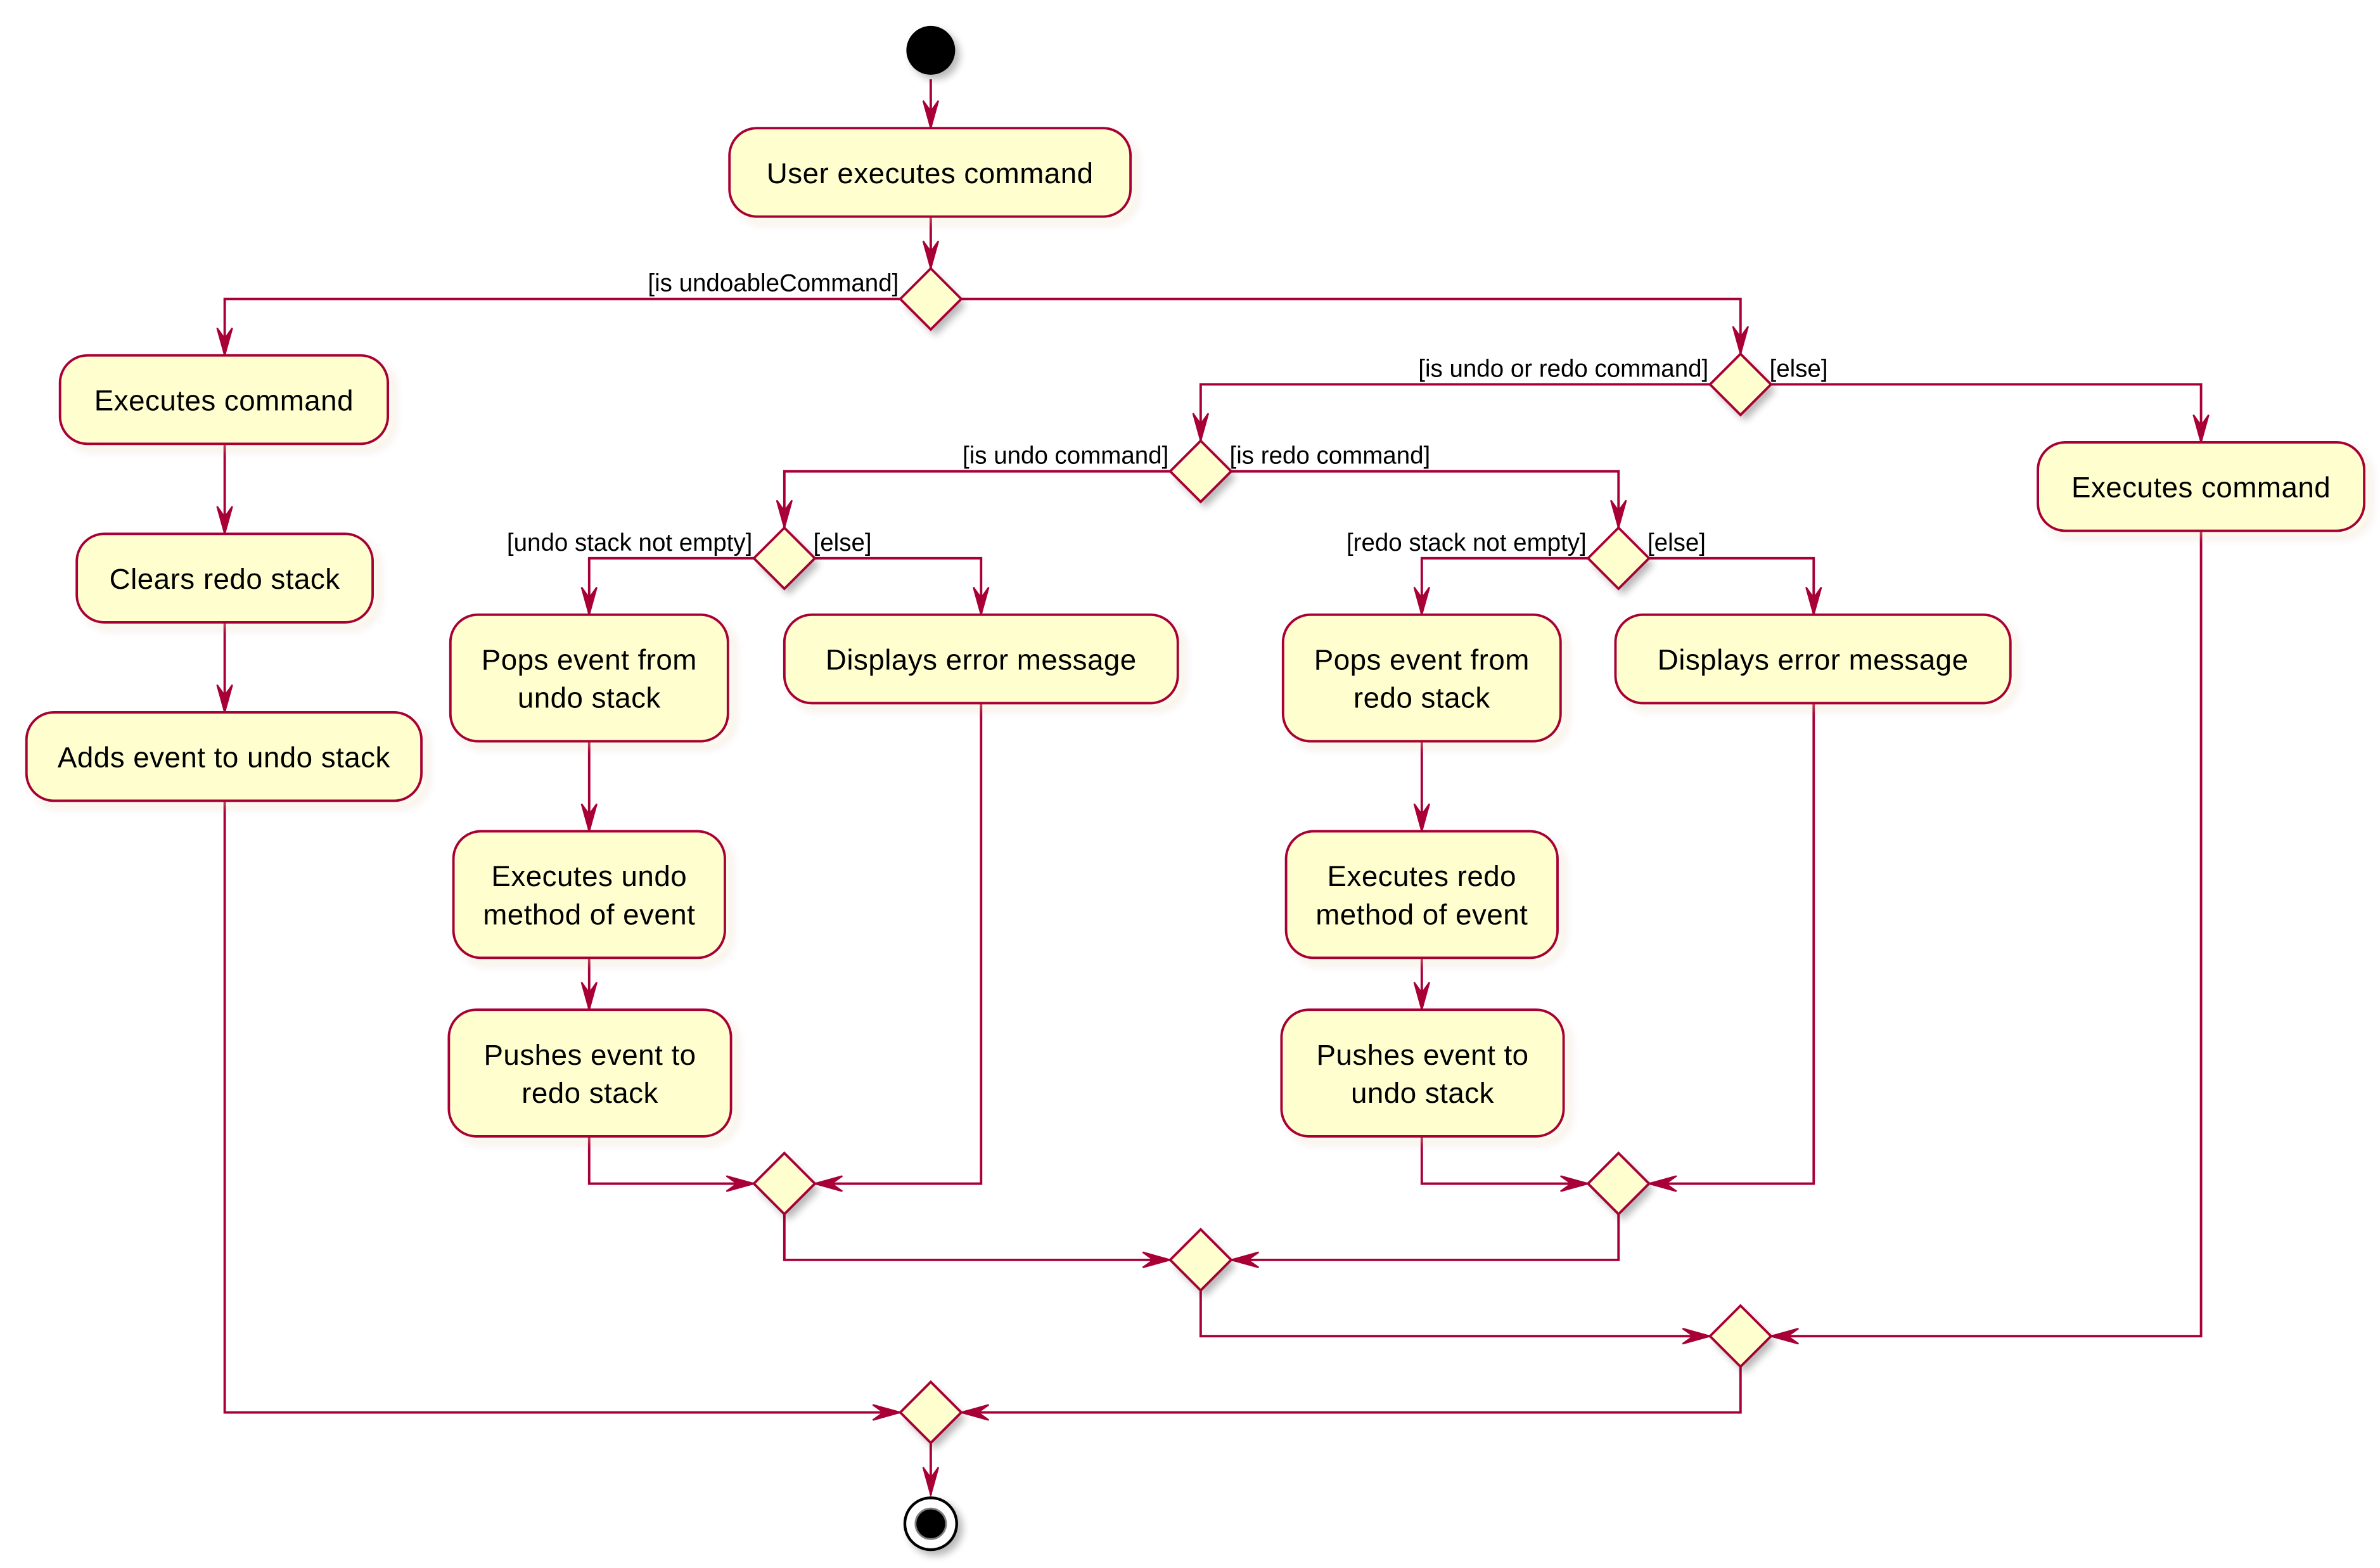 The width and height of the screenshot is (2380, 1568). I want to click on merge-m-undoredo, so click(1200, 1260).